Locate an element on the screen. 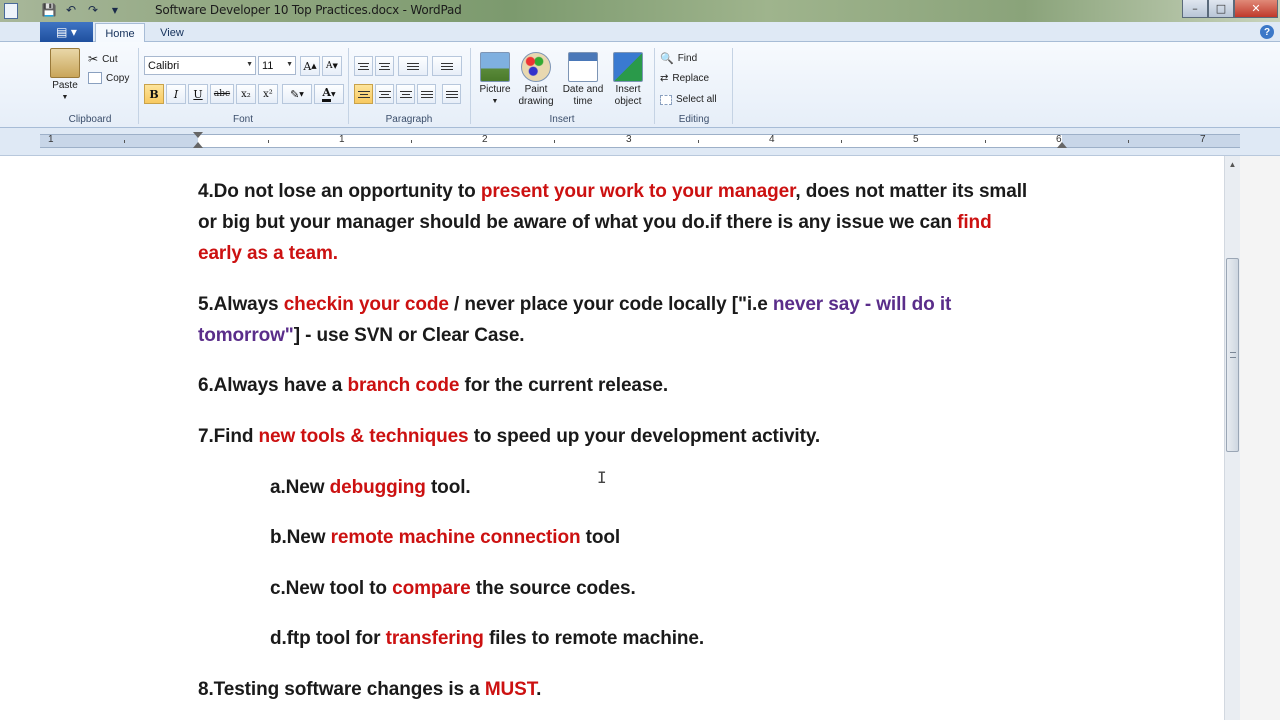 The width and height of the screenshot is (1280, 720). grow-font-button: A ▲ is located at coordinates (310, 66).